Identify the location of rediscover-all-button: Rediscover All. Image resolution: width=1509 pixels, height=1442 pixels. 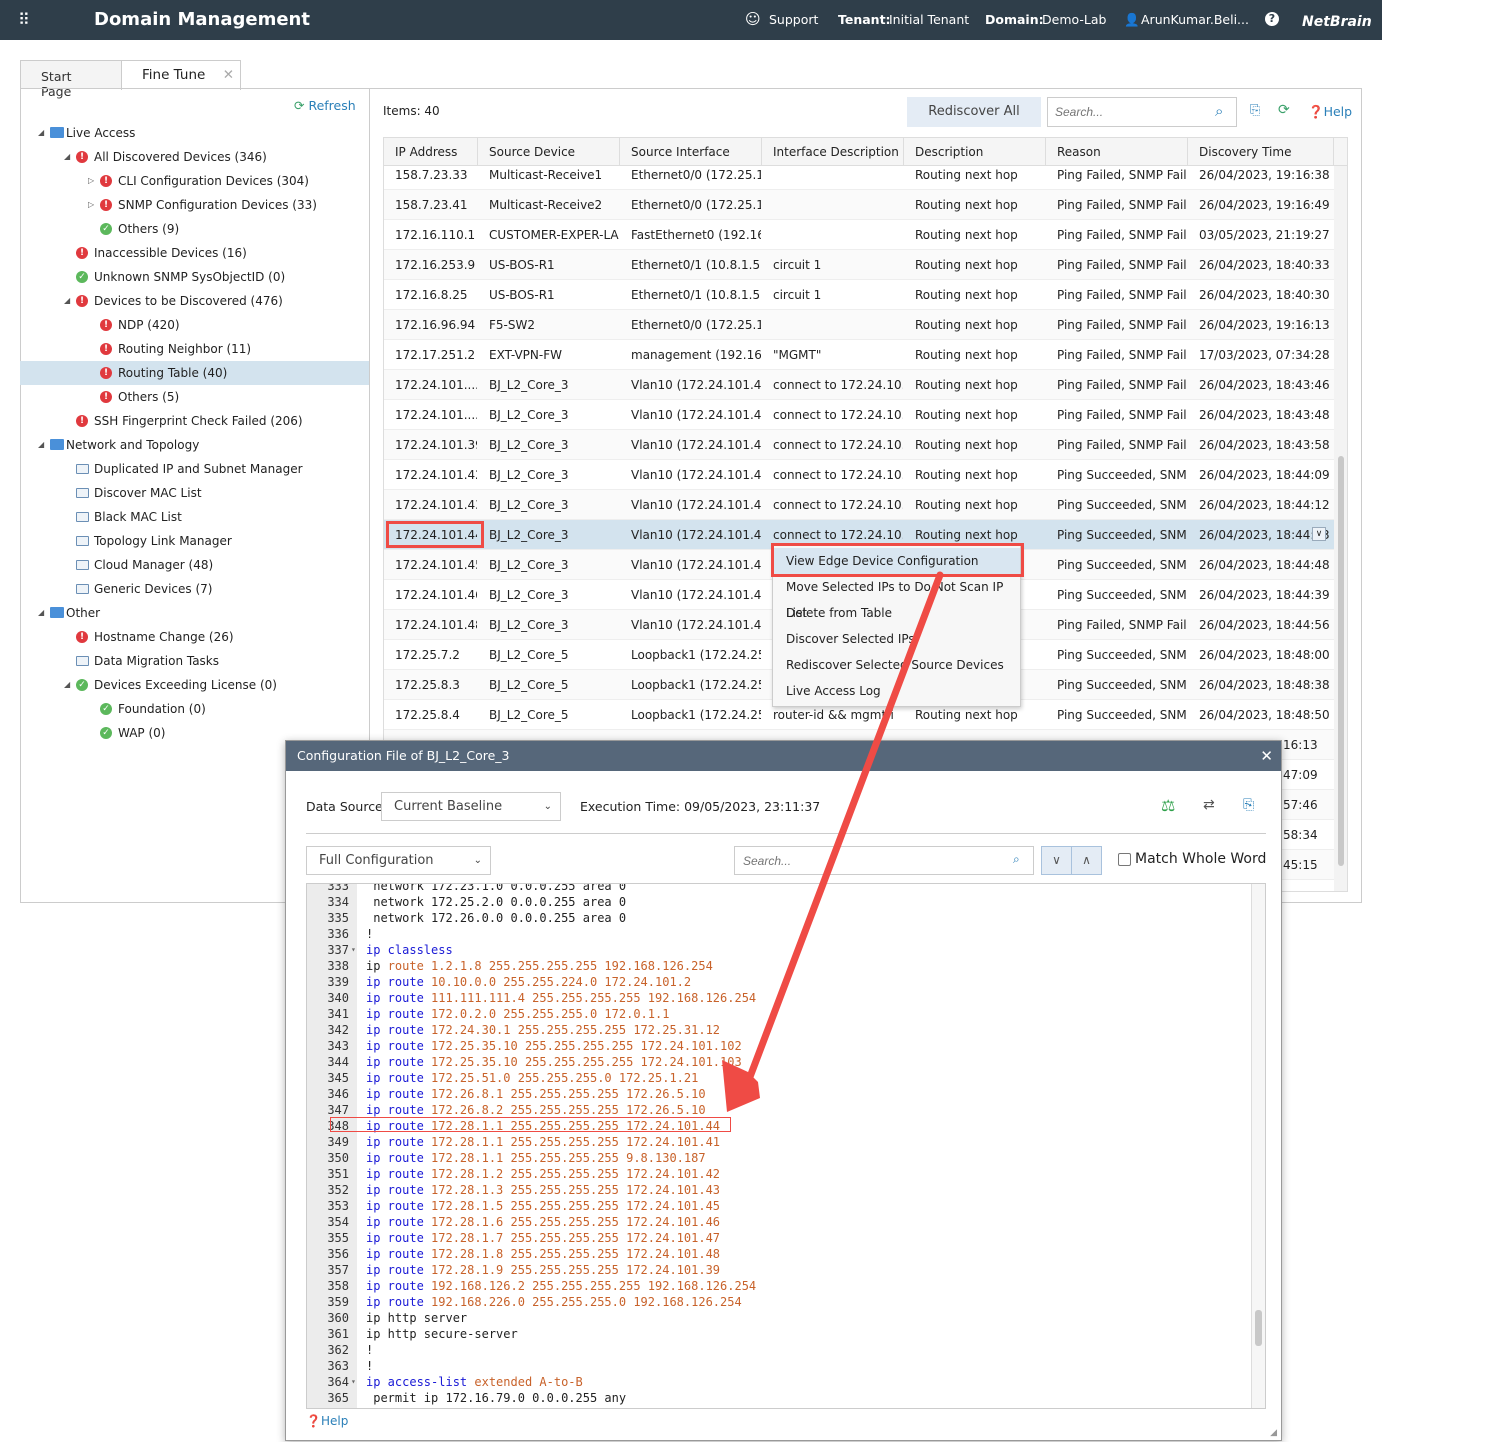
(974, 112).